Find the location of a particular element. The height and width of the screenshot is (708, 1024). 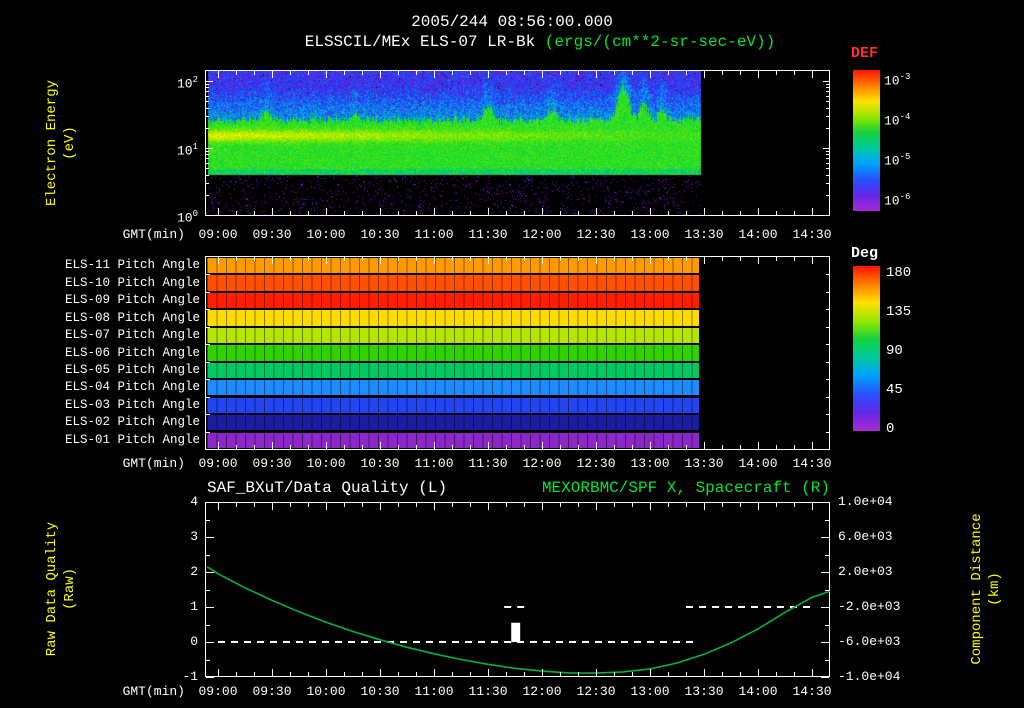

flux-colorbar-tick-label: 10-6 is located at coordinates (897, 200).